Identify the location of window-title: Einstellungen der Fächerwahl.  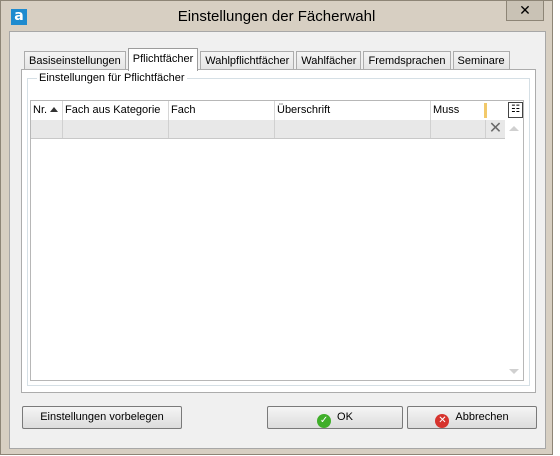
(276, 16).